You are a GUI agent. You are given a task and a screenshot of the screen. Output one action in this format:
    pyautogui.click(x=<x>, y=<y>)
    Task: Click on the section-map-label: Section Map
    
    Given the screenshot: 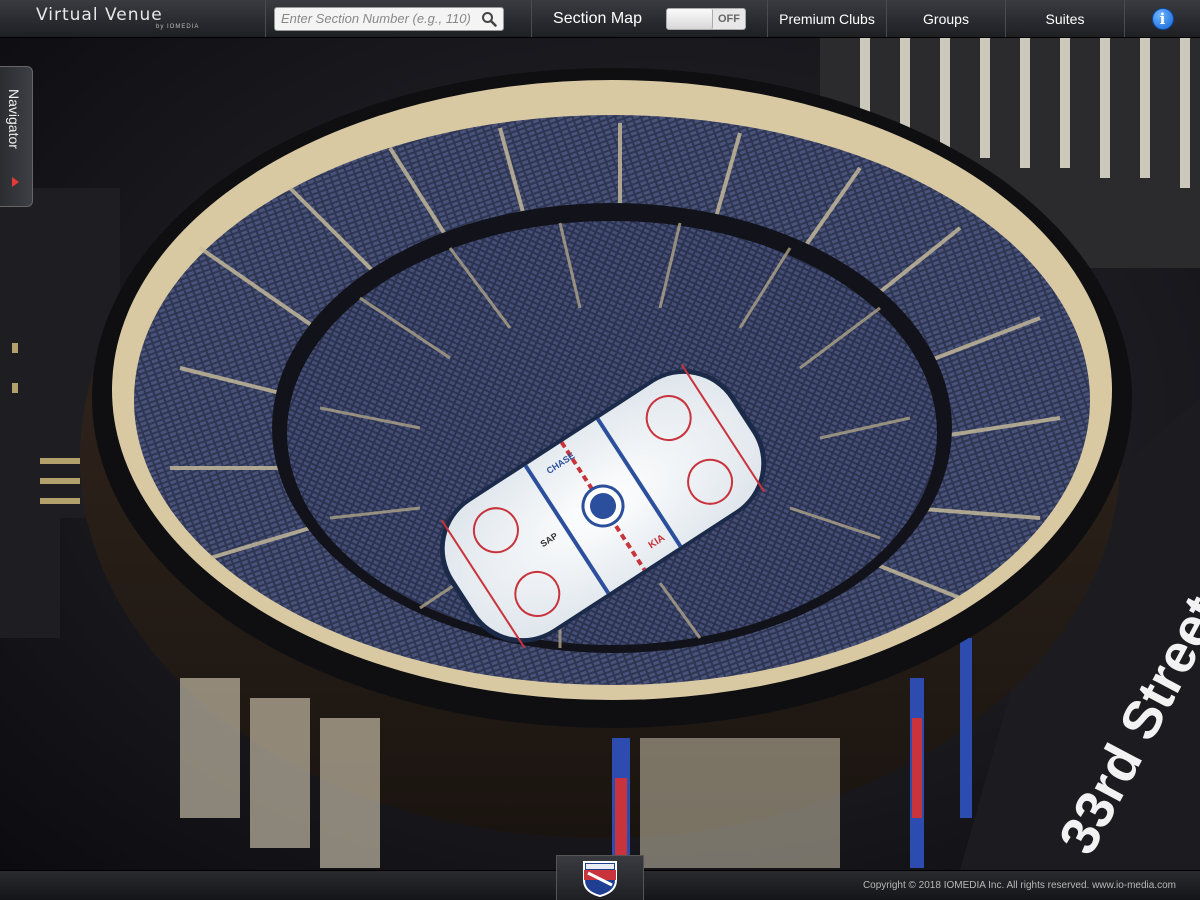 What is the action you would take?
    pyautogui.click(x=597, y=18)
    